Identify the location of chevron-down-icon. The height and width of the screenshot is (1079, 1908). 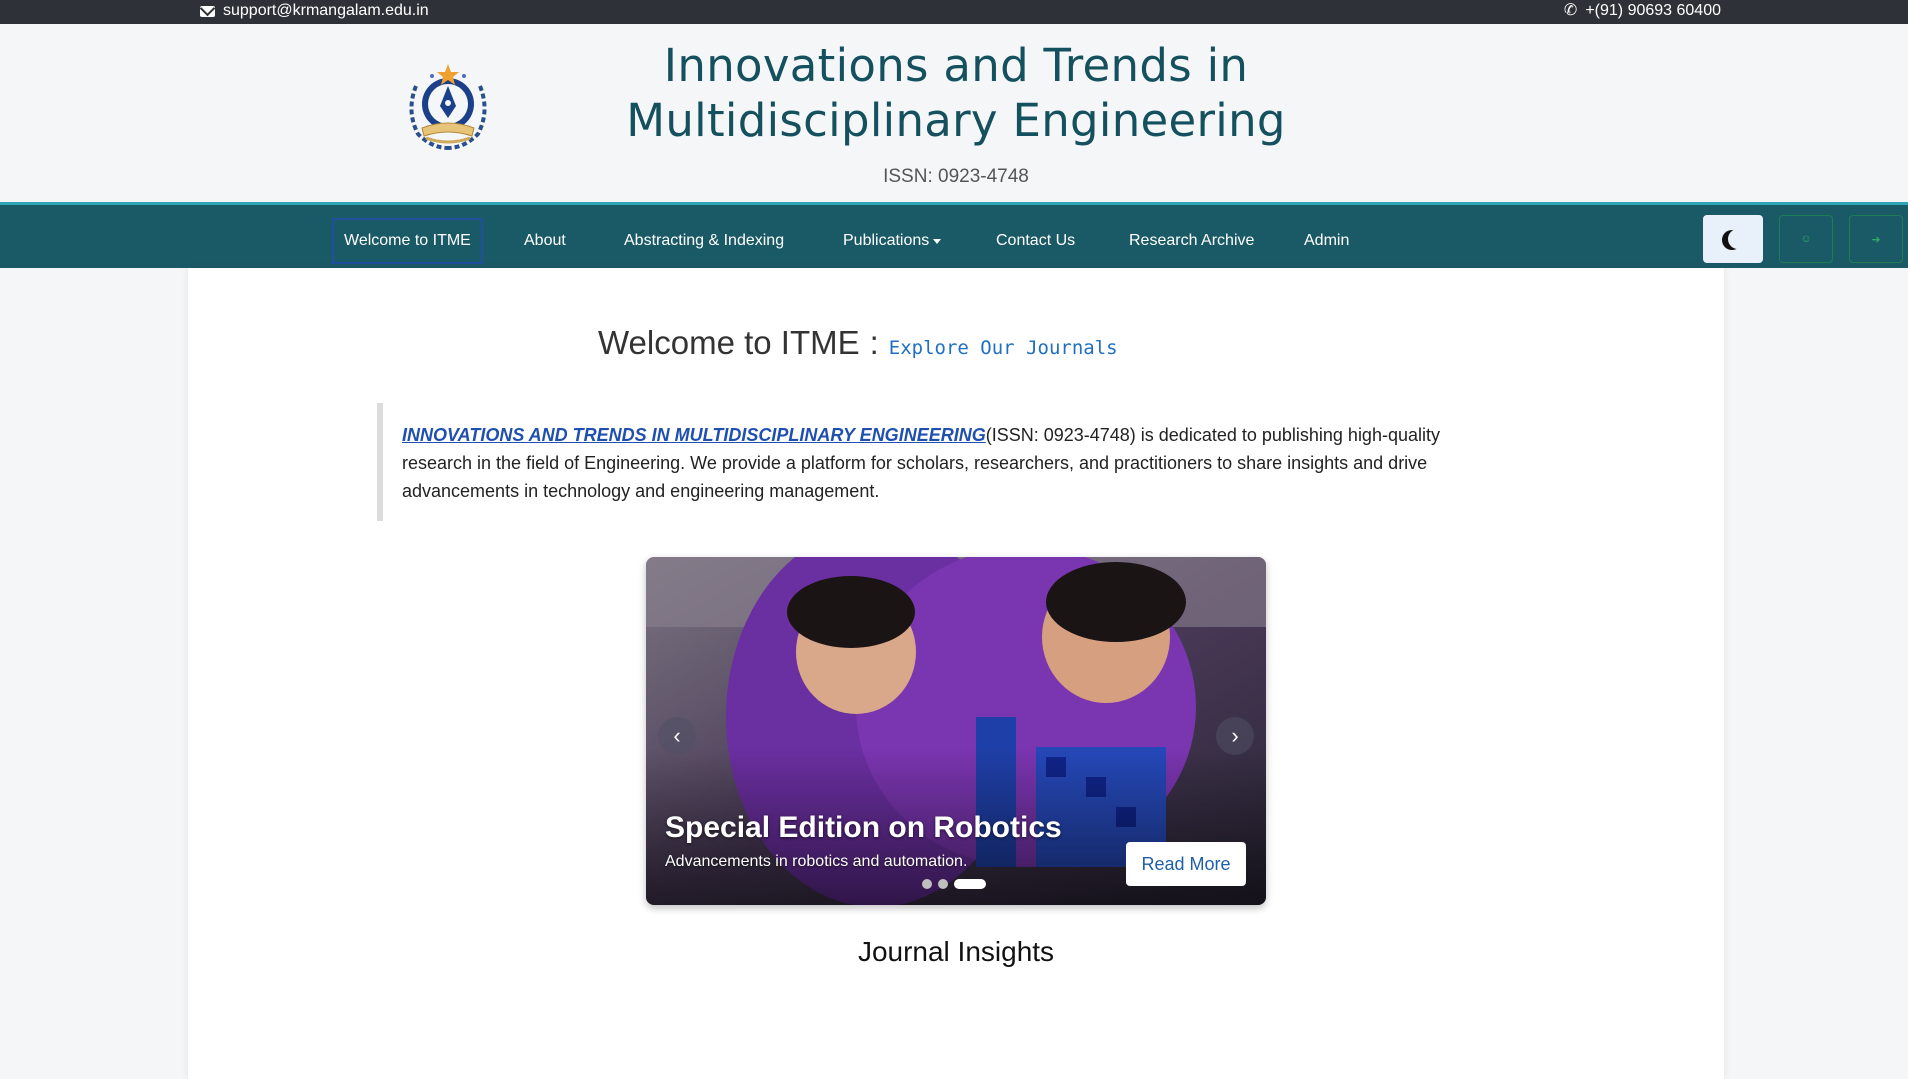
(937, 241).